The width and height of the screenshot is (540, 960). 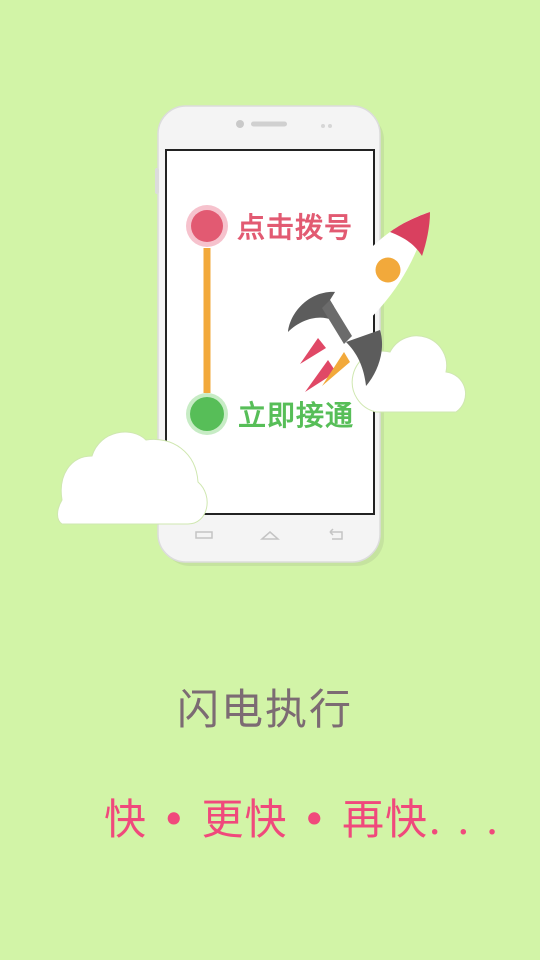 I want to click on page-title-text: 闪电执行, so click(x=264, y=709).